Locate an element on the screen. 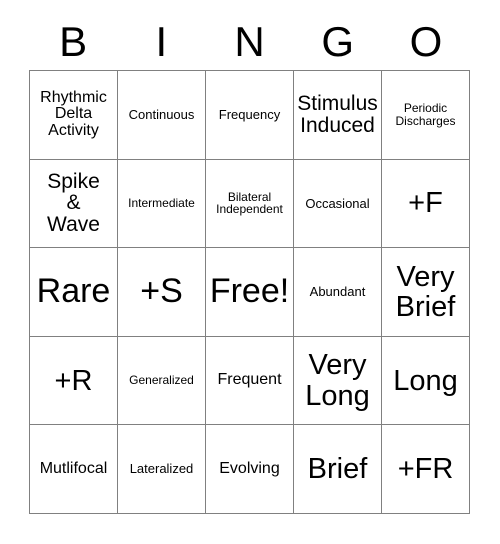  bingo-cell-label: Frequency is located at coordinates (249, 115).